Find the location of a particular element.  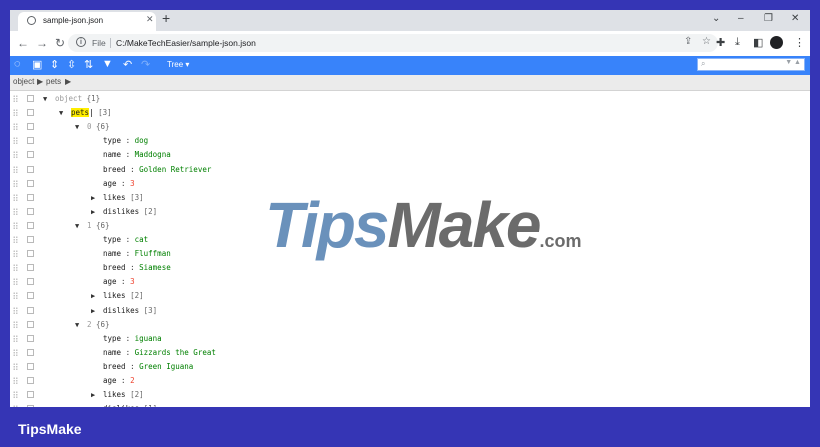

undo-icon: ↶ is located at coordinates (127, 64).